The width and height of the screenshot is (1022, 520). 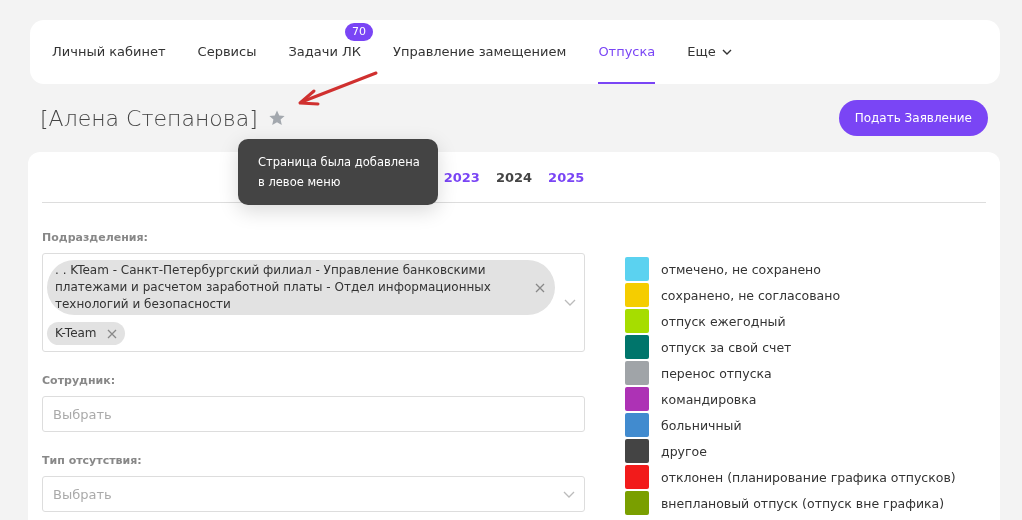 What do you see at coordinates (803, 503) in the screenshot?
I see `legend-label: внеплановый отпуск (отпуск вне графика)` at bounding box center [803, 503].